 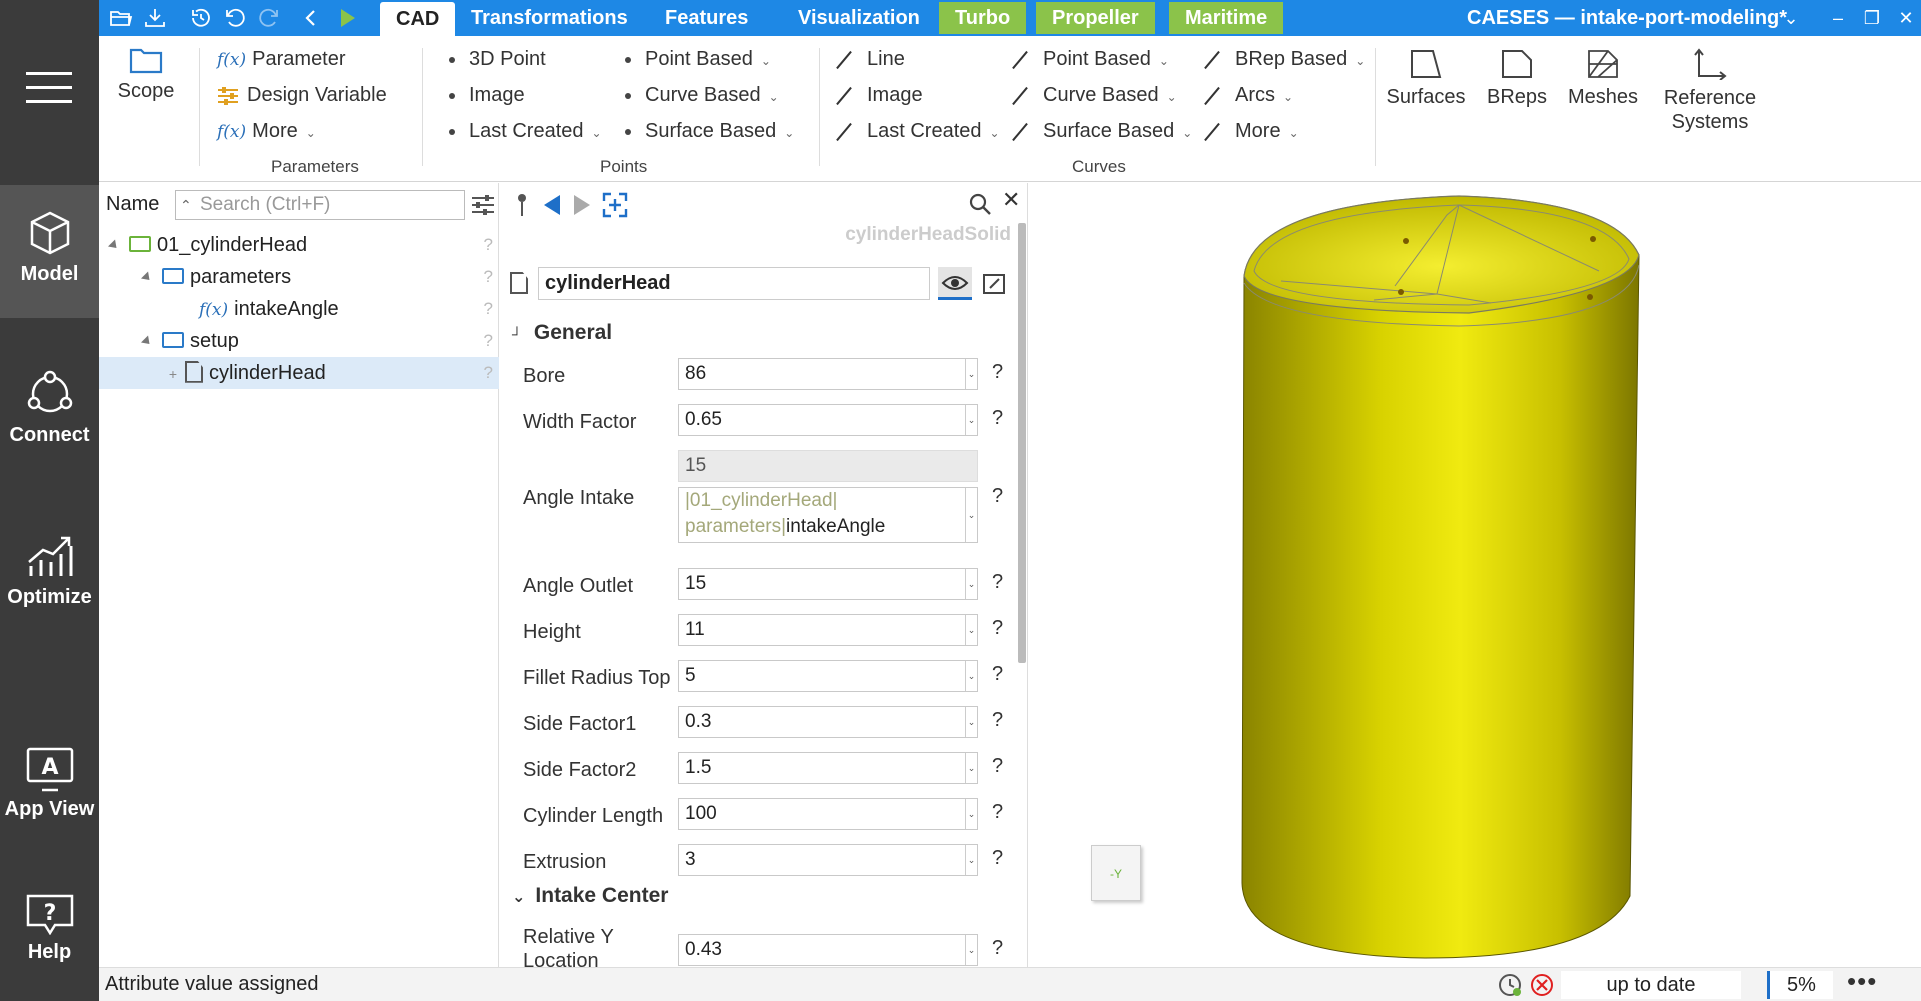 What do you see at coordinates (1100, 131) in the screenshot?
I see `curve-surface-based-button: Surface Based ⌄` at bounding box center [1100, 131].